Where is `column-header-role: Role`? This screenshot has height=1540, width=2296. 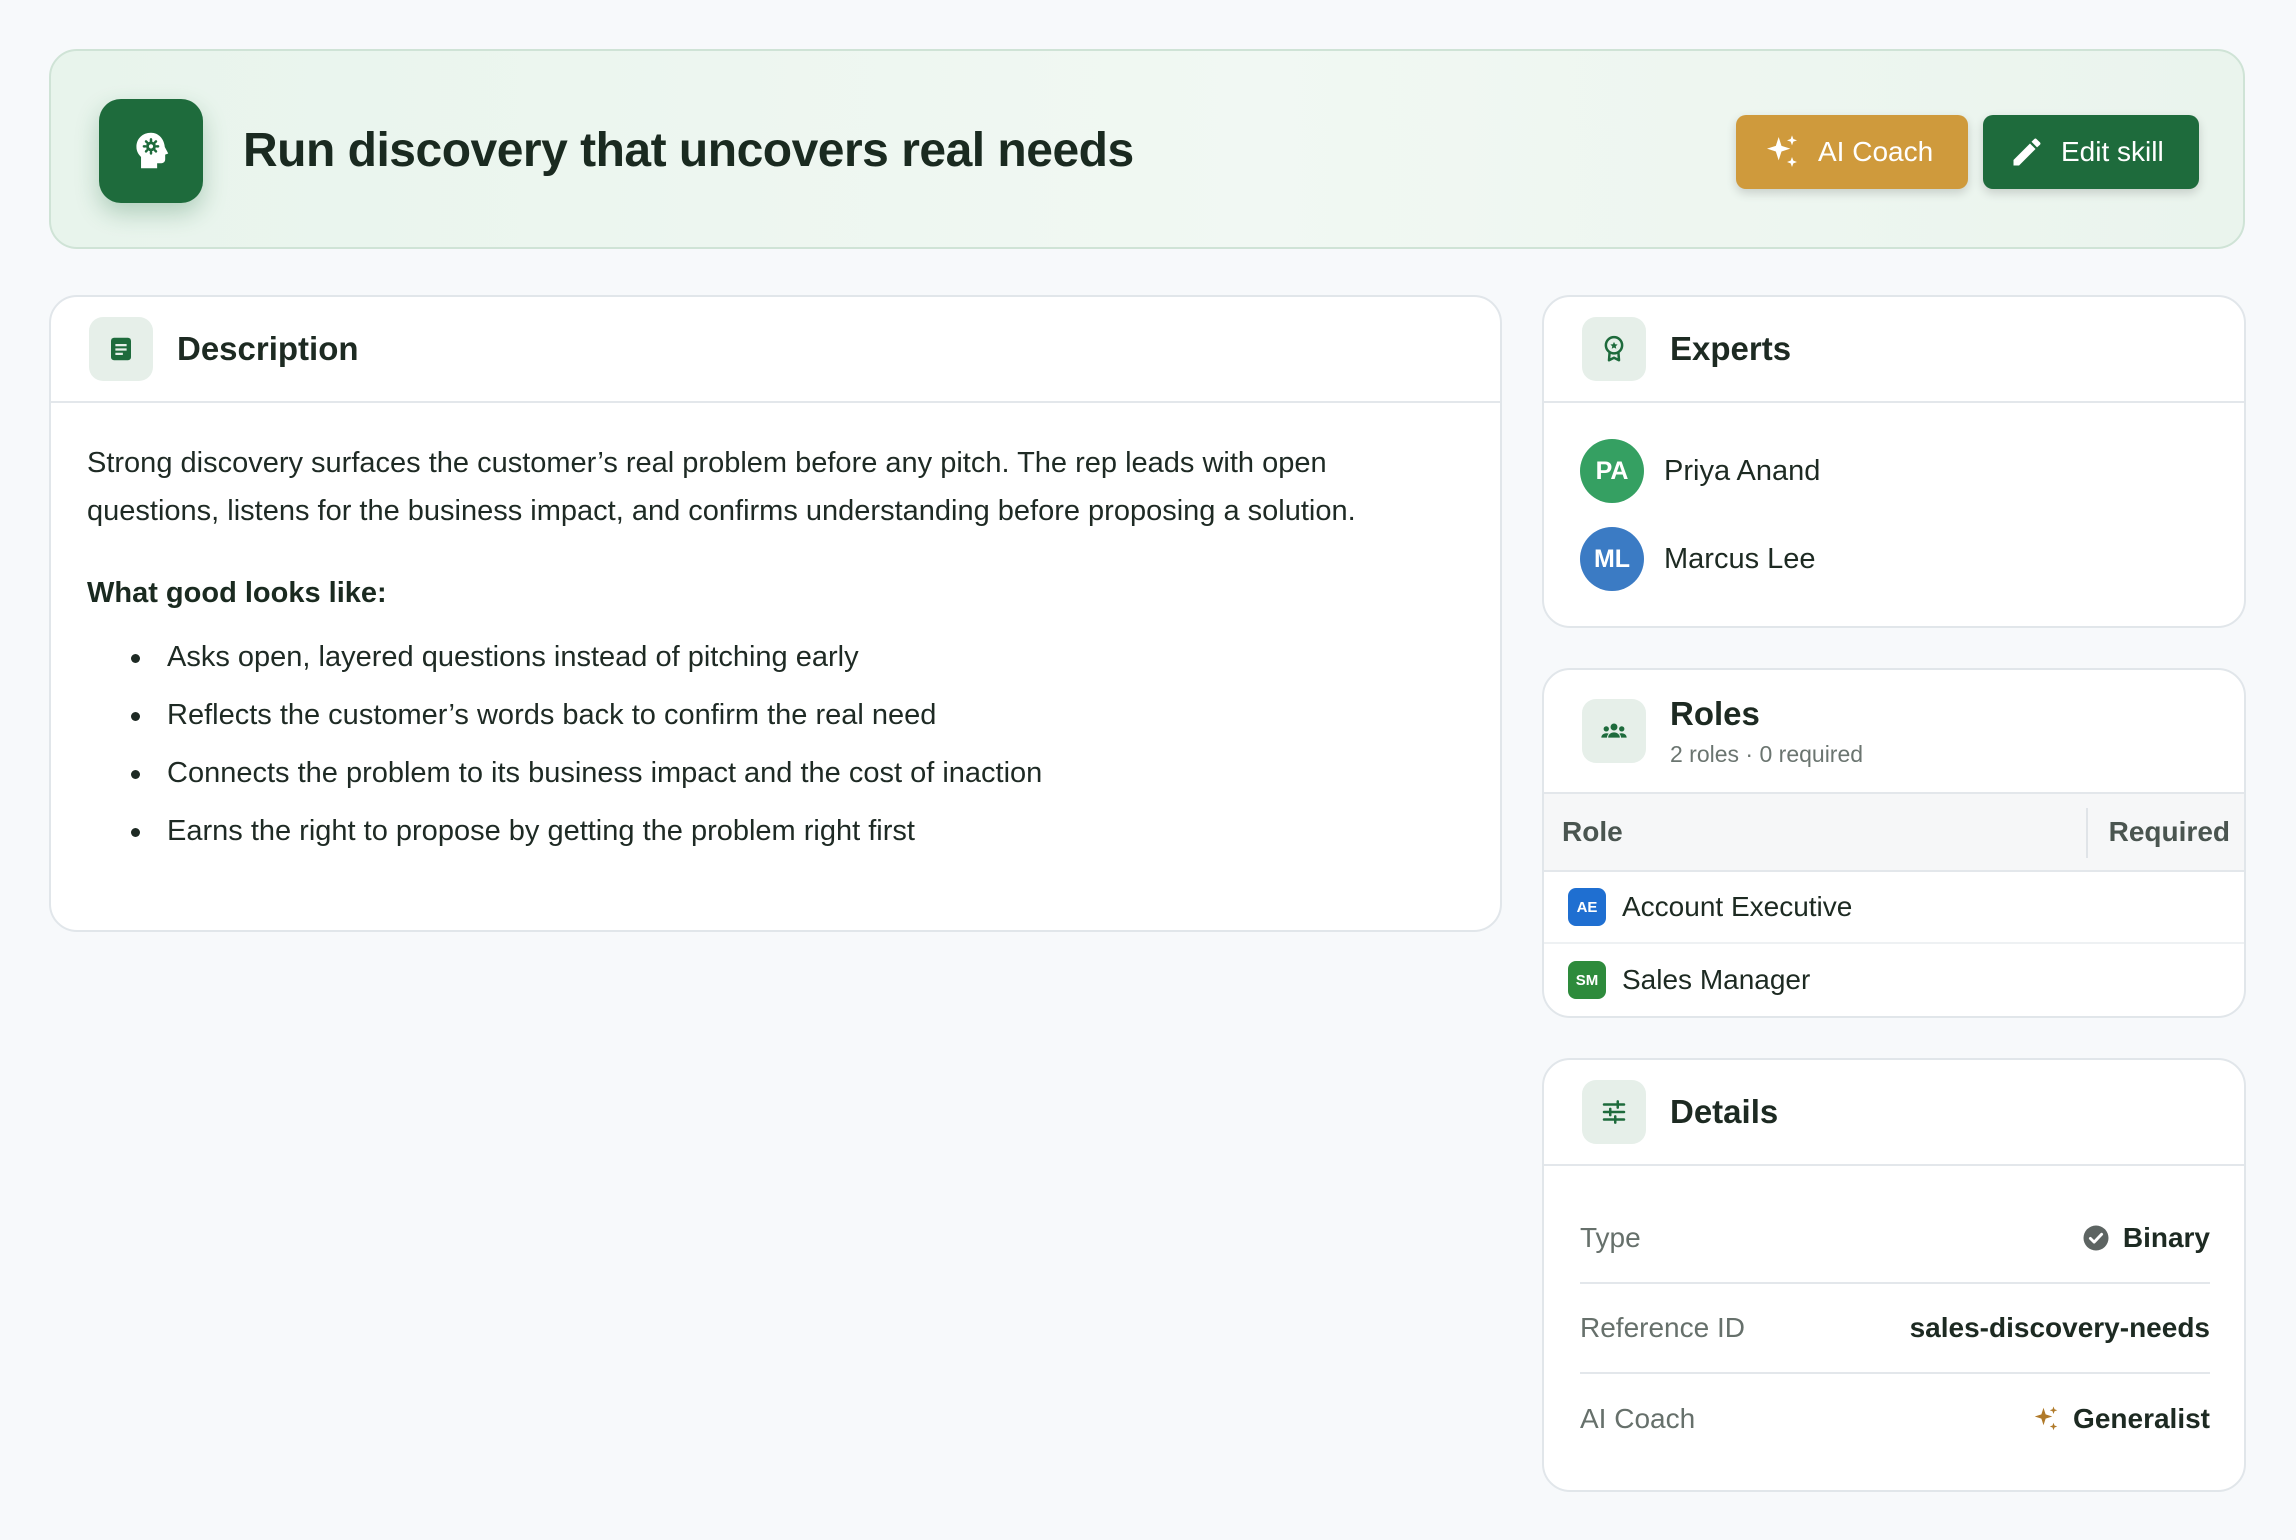 column-header-role: Role is located at coordinates (1592, 832).